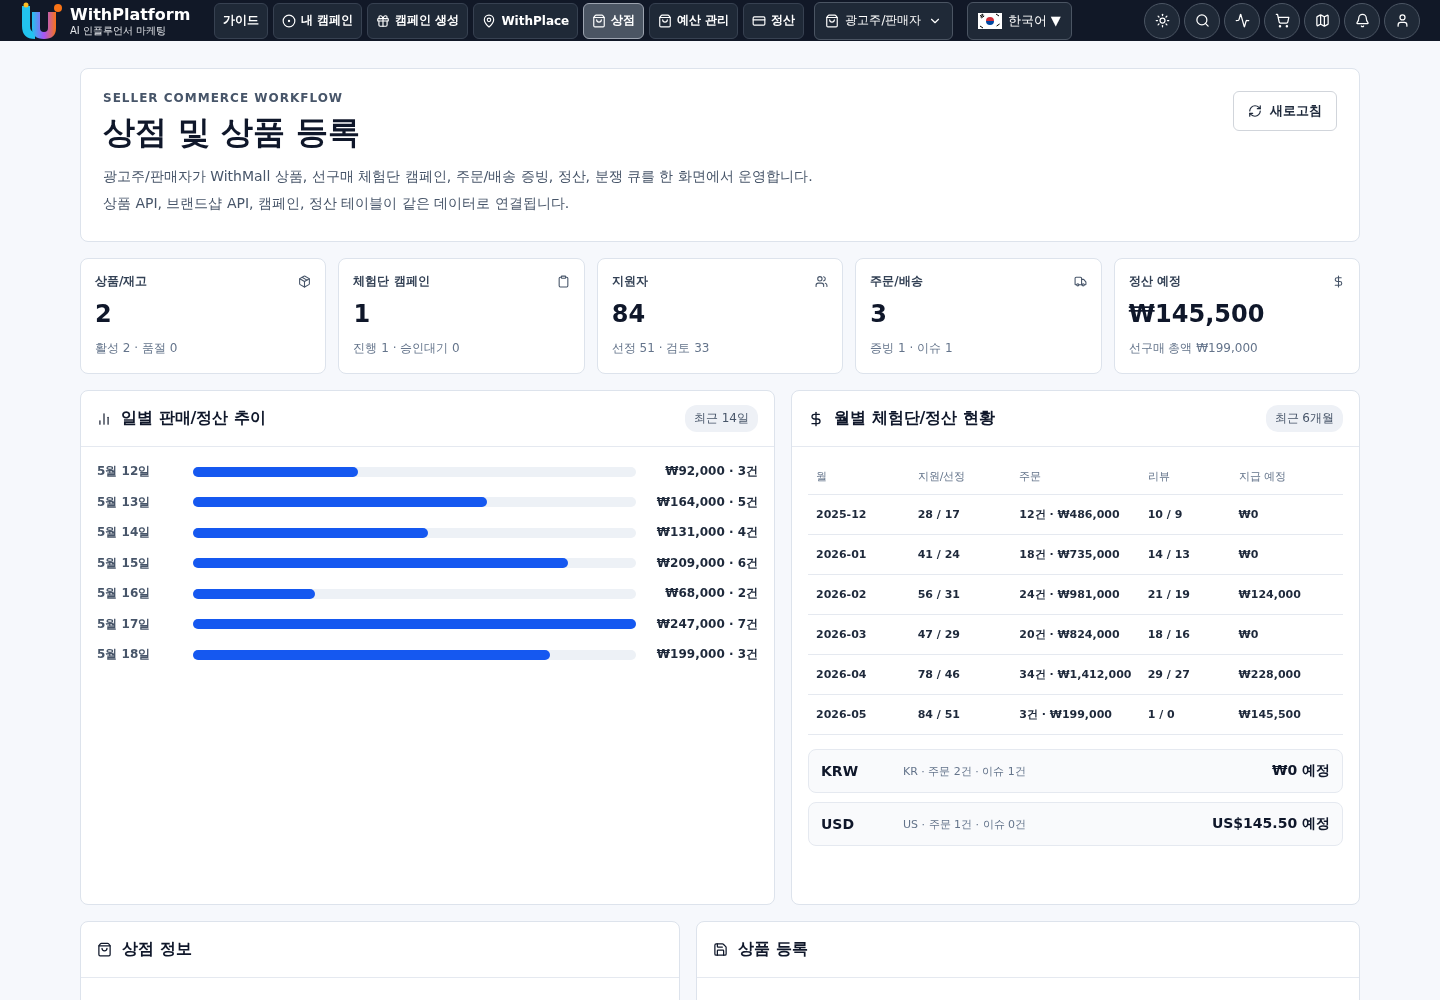  What do you see at coordinates (1300, 771) in the screenshot?
I see `currency-amount: ₩0 예정` at bounding box center [1300, 771].